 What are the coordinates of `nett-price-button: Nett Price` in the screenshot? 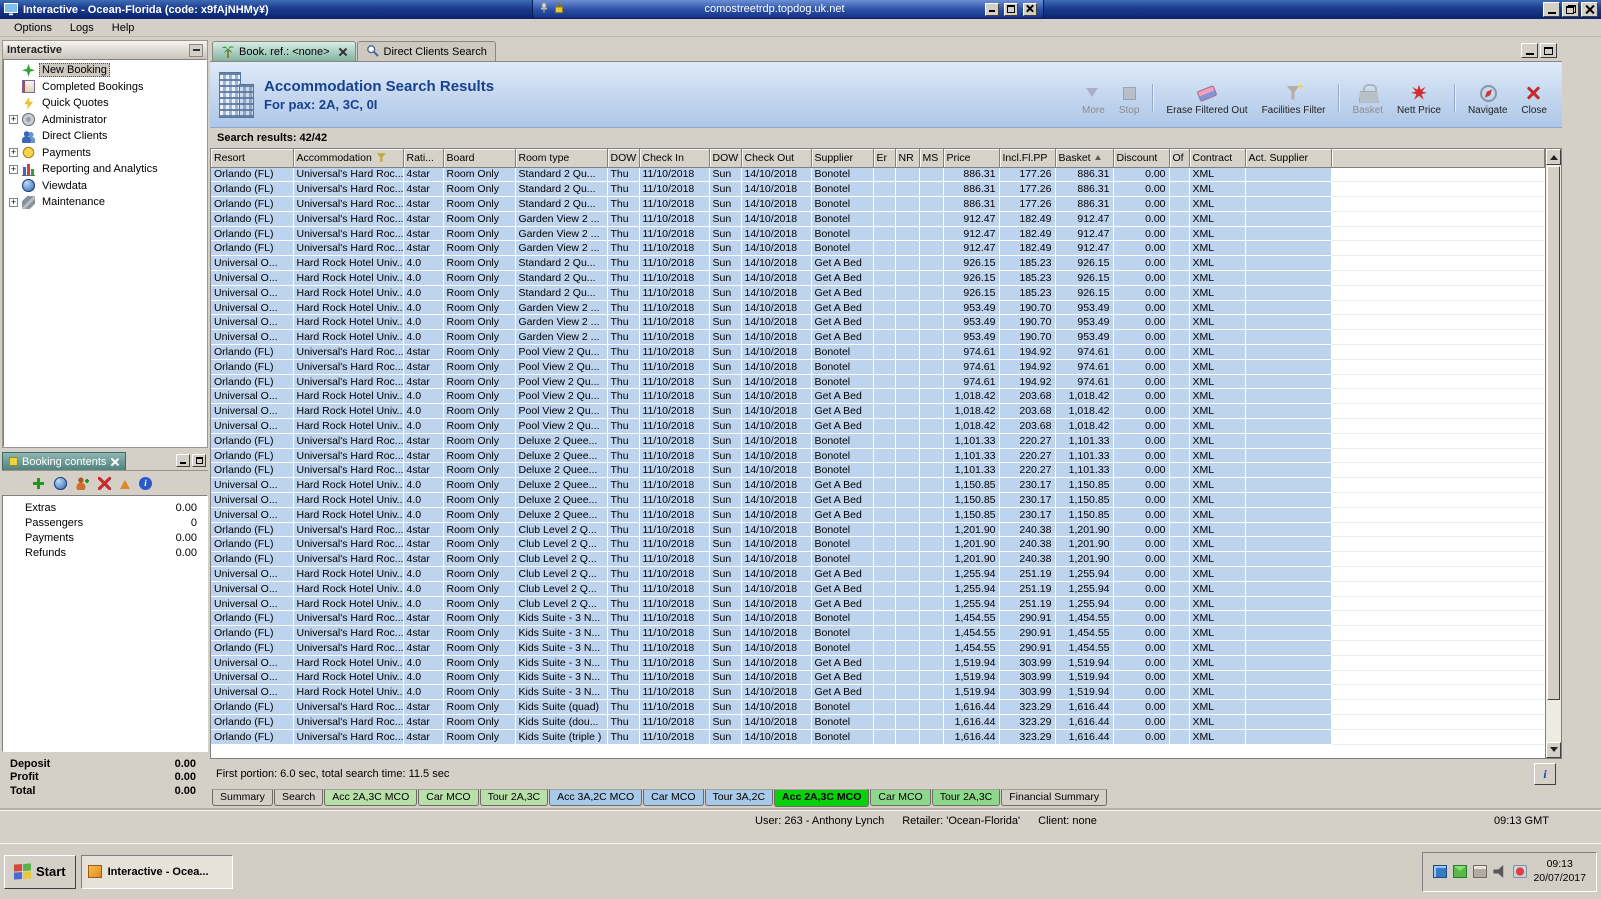 It's located at (1419, 100).